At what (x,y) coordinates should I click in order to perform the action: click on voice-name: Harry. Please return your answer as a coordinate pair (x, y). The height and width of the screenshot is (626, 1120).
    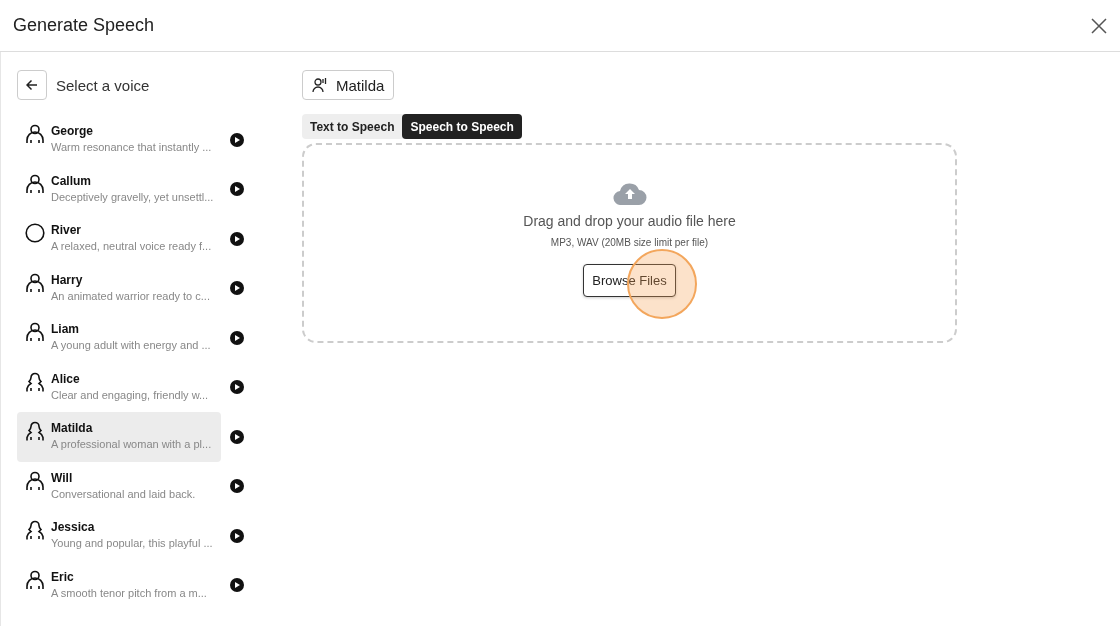
    Looking at the image, I should click on (67, 279).